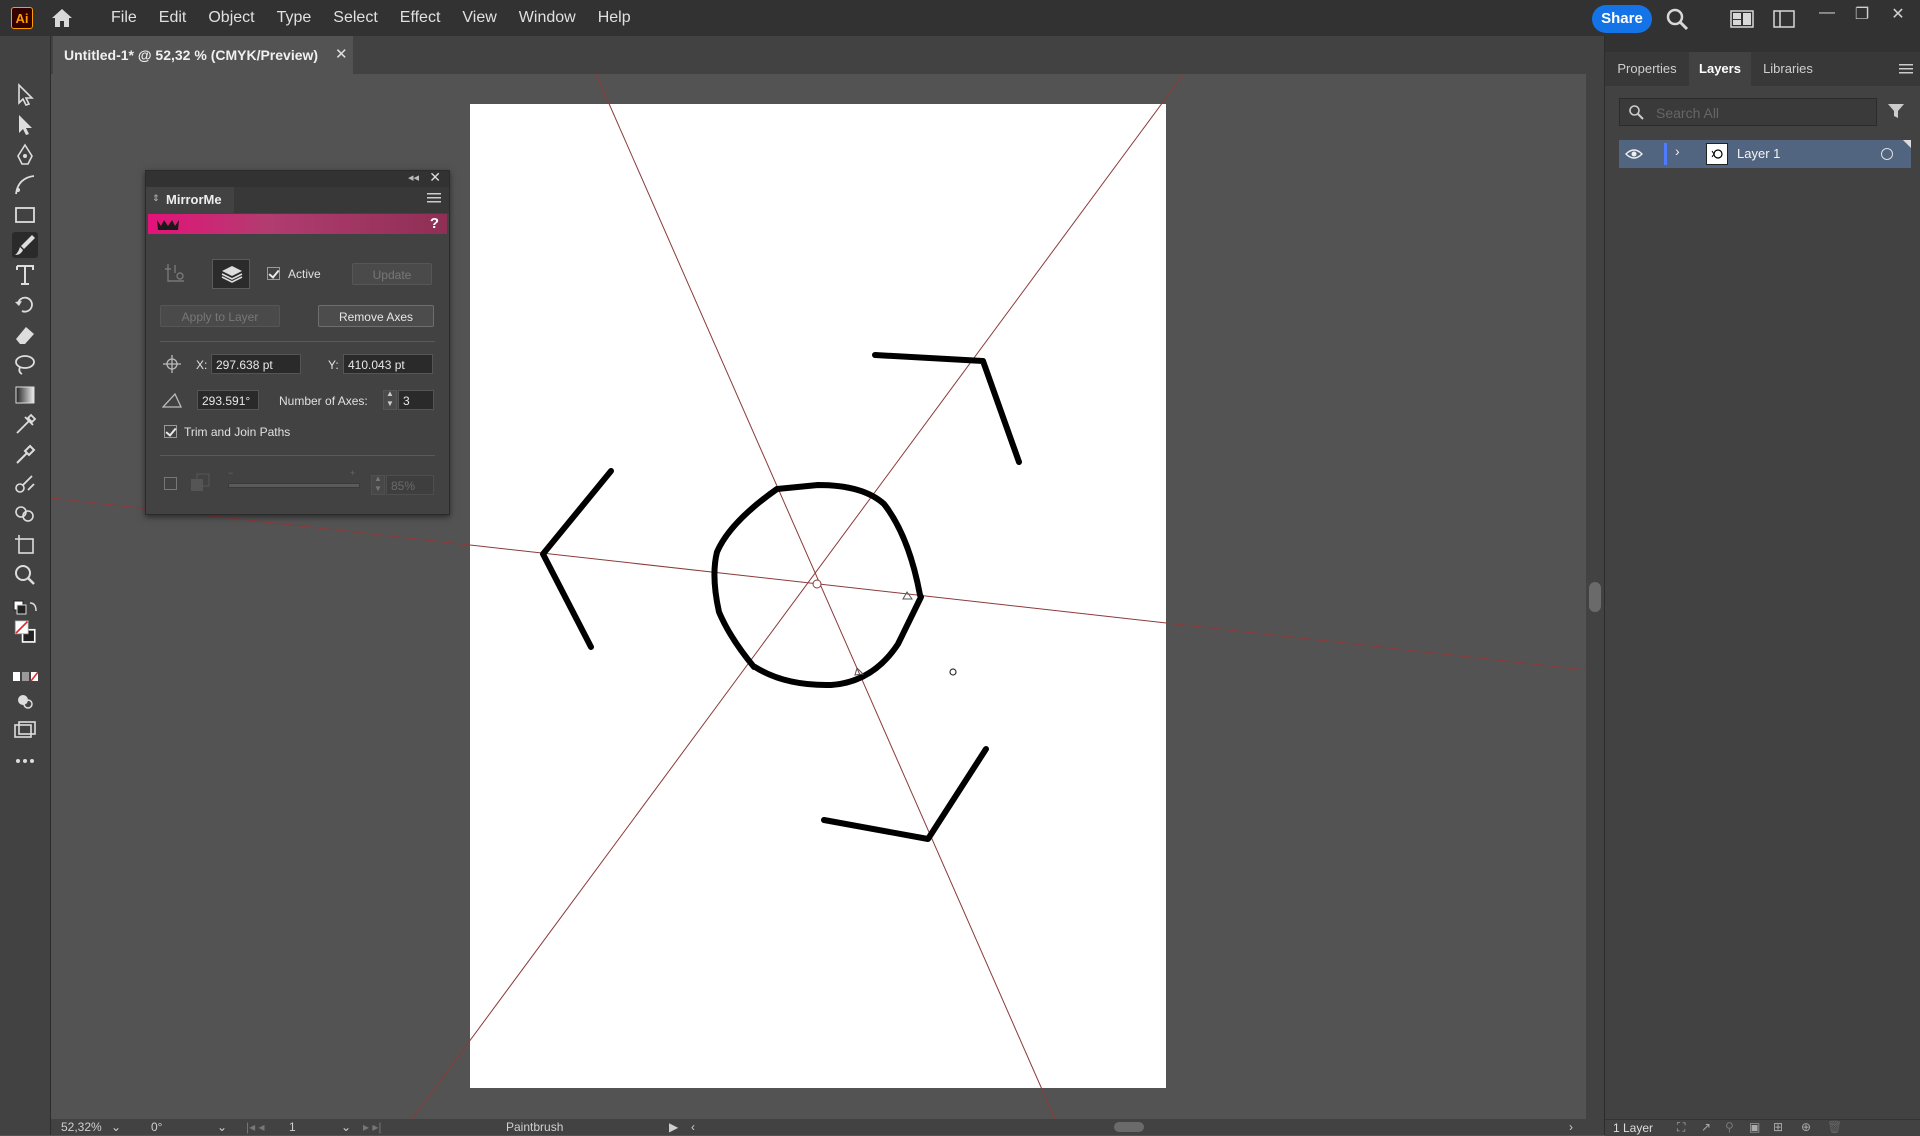 The width and height of the screenshot is (1920, 1136). Describe the element at coordinates (1622, 19) in the screenshot. I see `share-button: Share` at that location.